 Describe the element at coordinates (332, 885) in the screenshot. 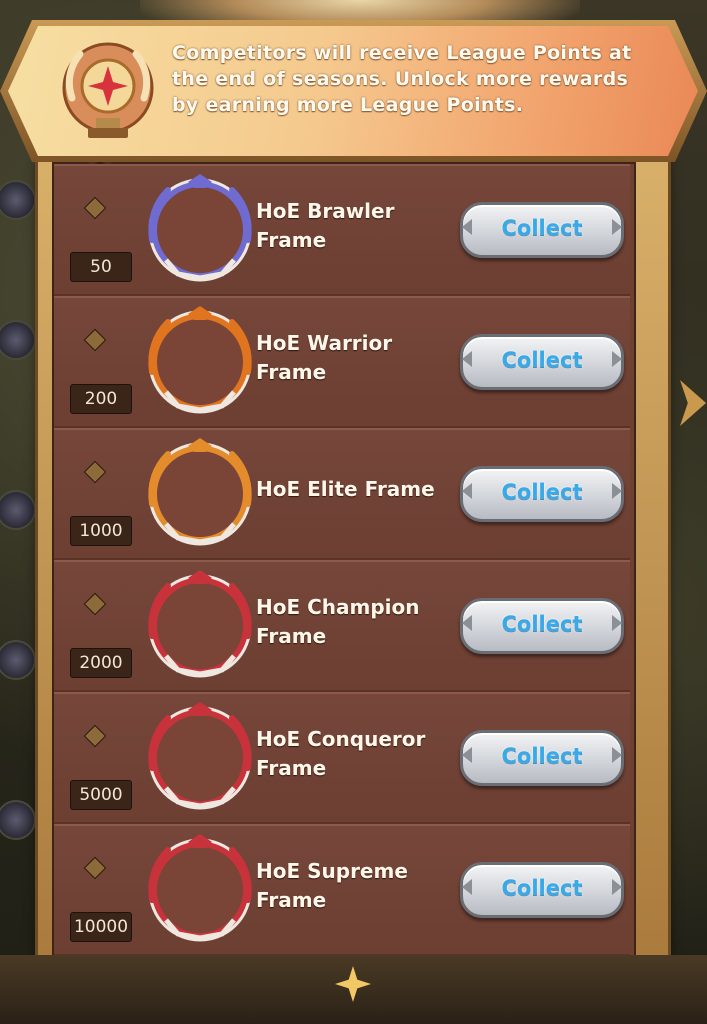

I see `reward-name: HoE Supreme Frame` at that location.